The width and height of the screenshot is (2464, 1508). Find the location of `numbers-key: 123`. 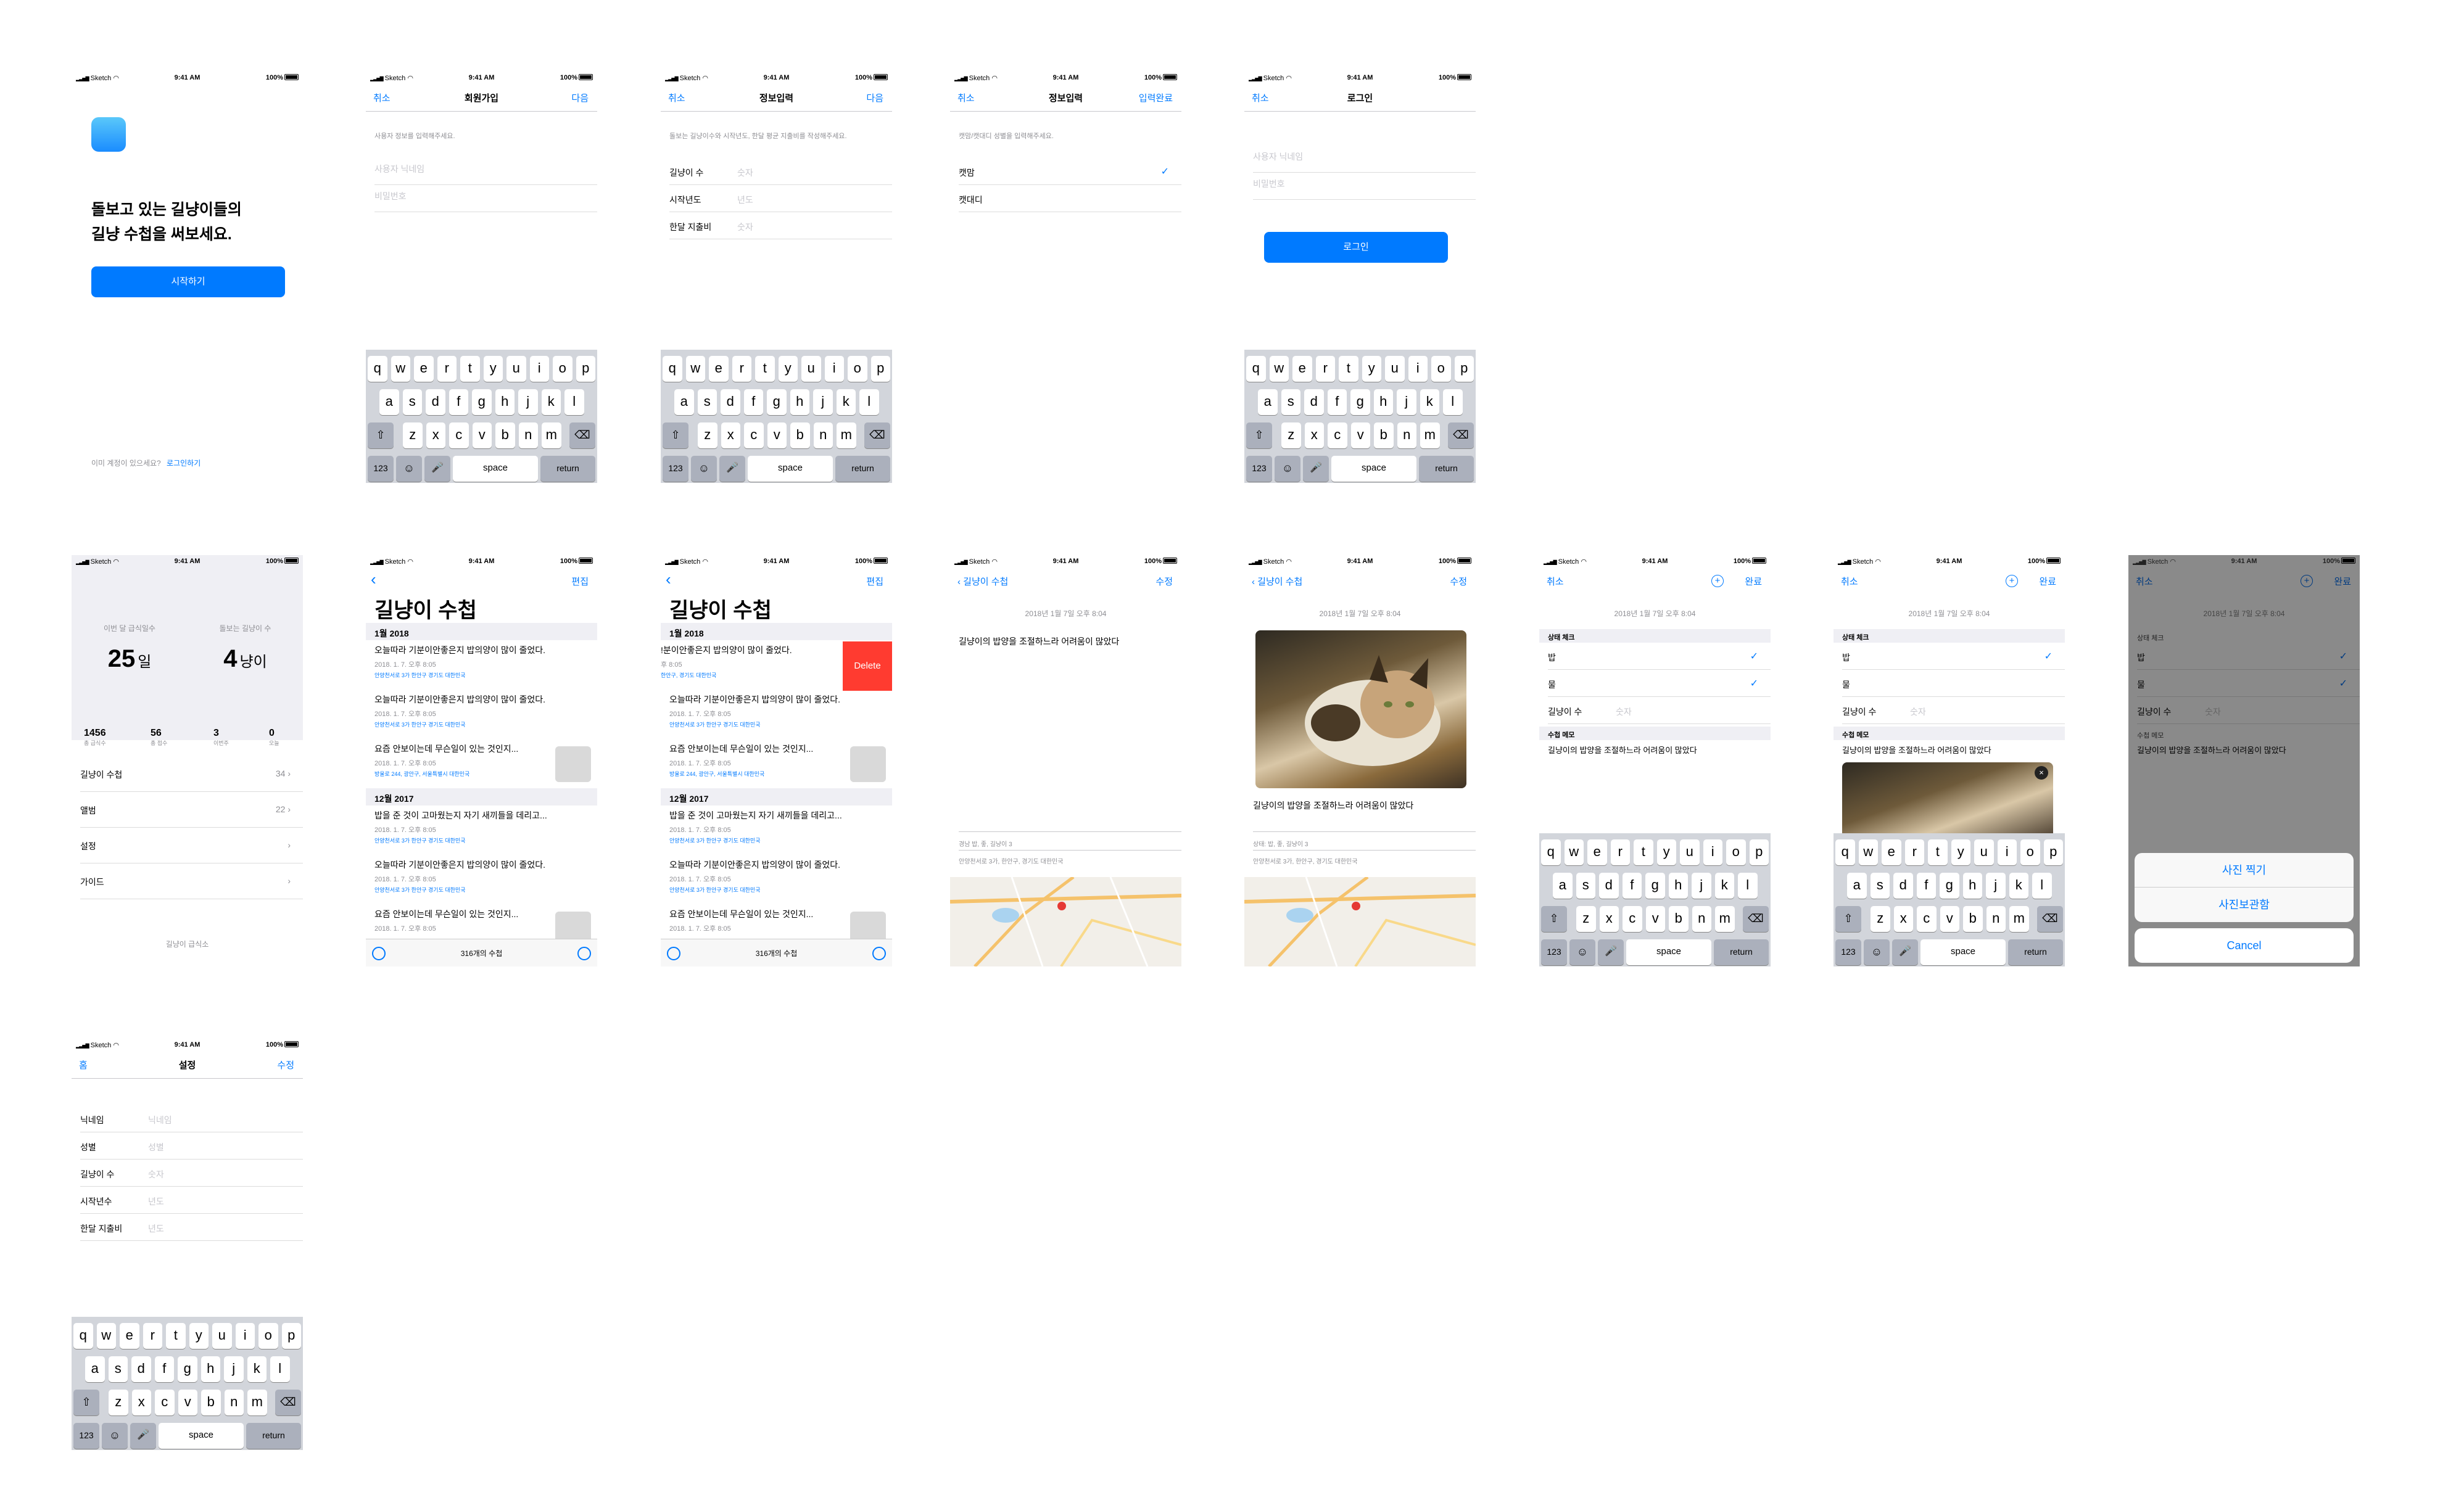

numbers-key: 123 is located at coordinates (1554, 952).